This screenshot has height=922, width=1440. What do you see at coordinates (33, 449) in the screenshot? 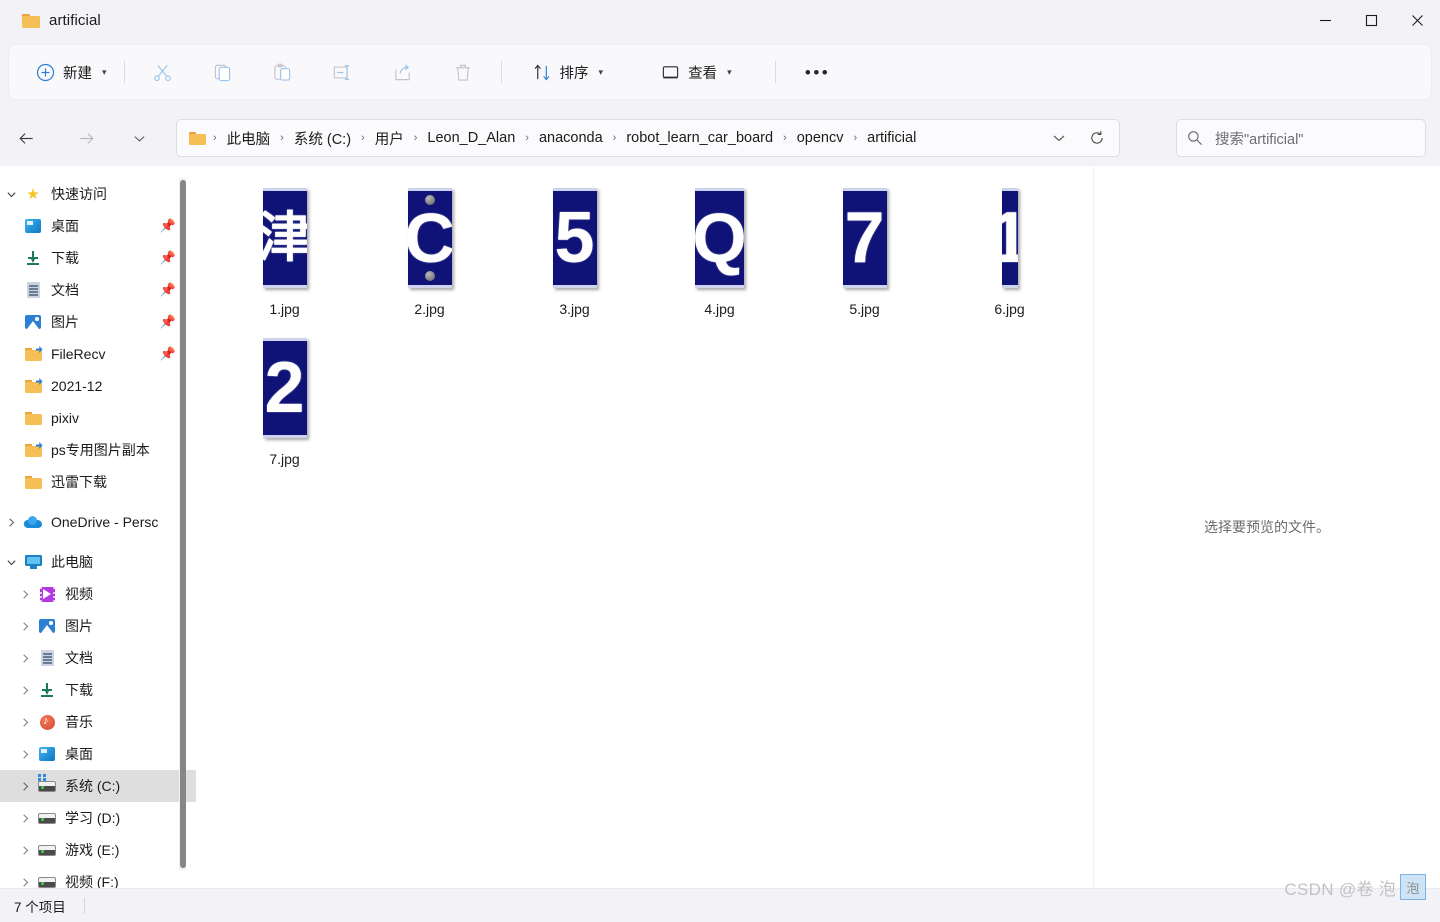
I see `folder-sync-icon` at bounding box center [33, 449].